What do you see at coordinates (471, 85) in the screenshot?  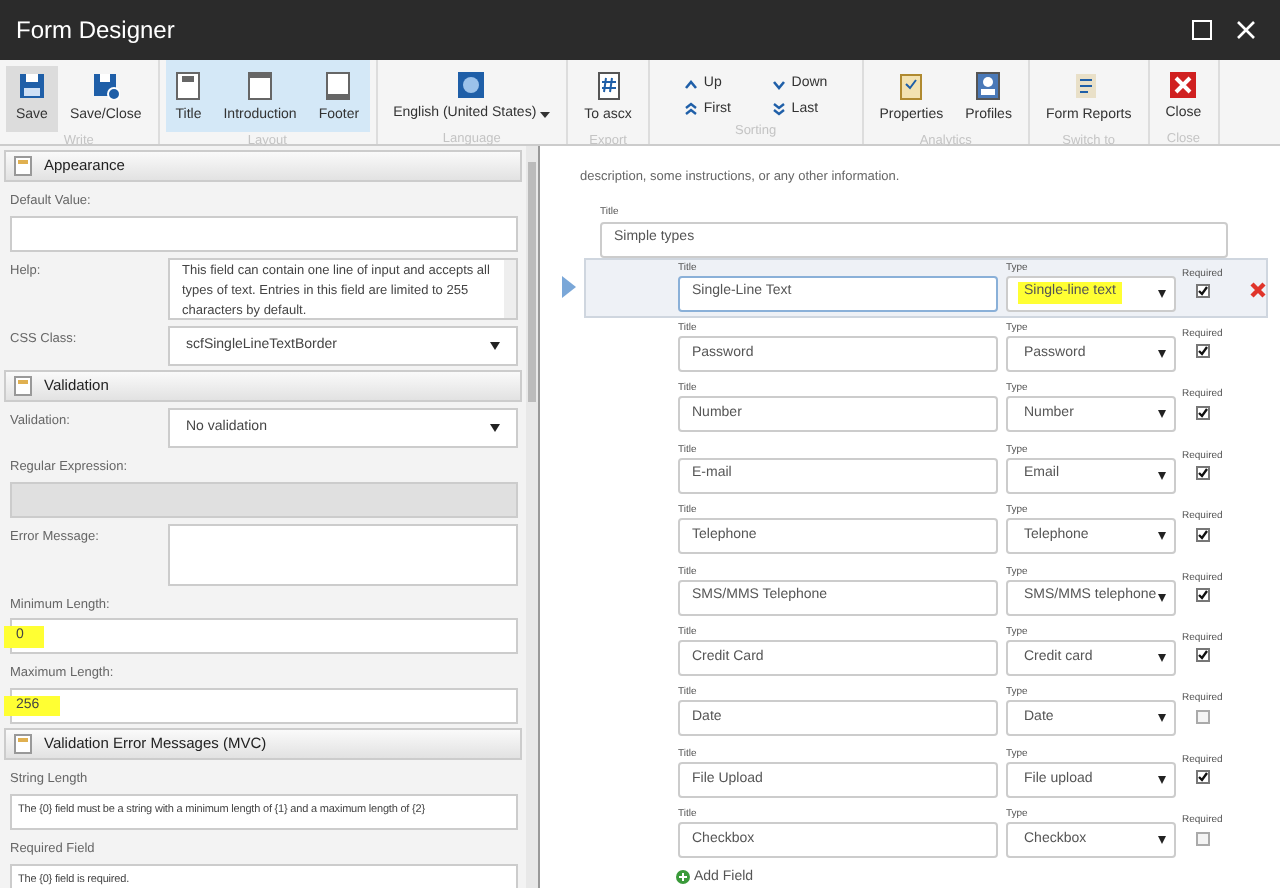 I see `globe-icon` at bounding box center [471, 85].